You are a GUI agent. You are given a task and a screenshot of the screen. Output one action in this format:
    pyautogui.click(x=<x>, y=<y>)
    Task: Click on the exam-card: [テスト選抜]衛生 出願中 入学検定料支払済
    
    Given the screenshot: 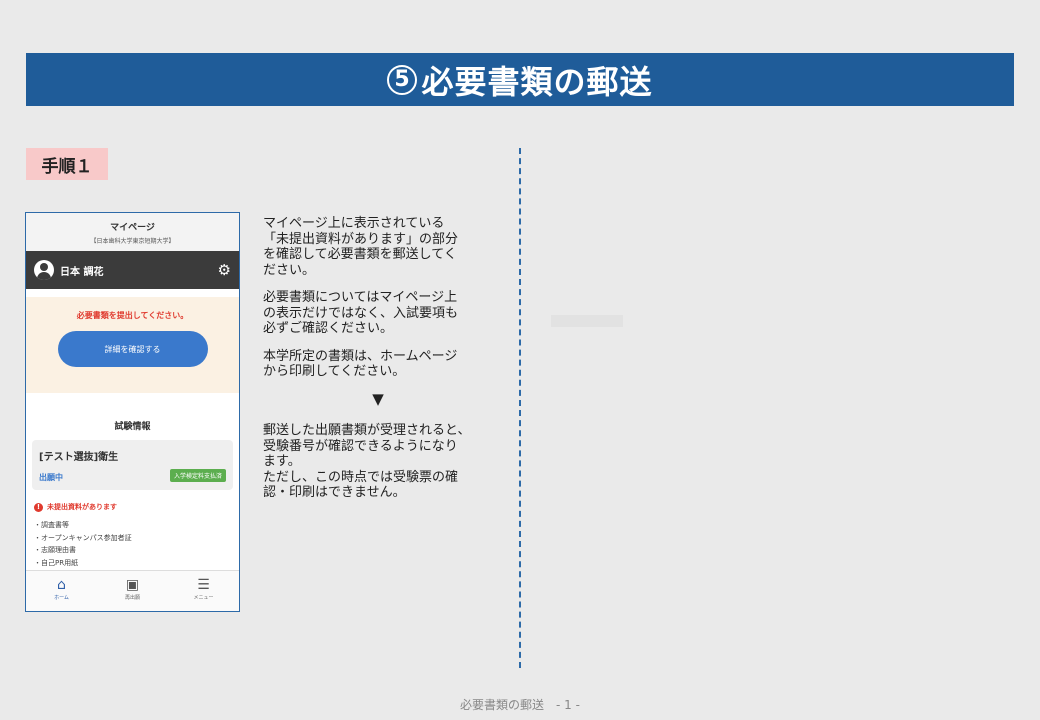 What is the action you would take?
    pyautogui.click(x=132, y=465)
    